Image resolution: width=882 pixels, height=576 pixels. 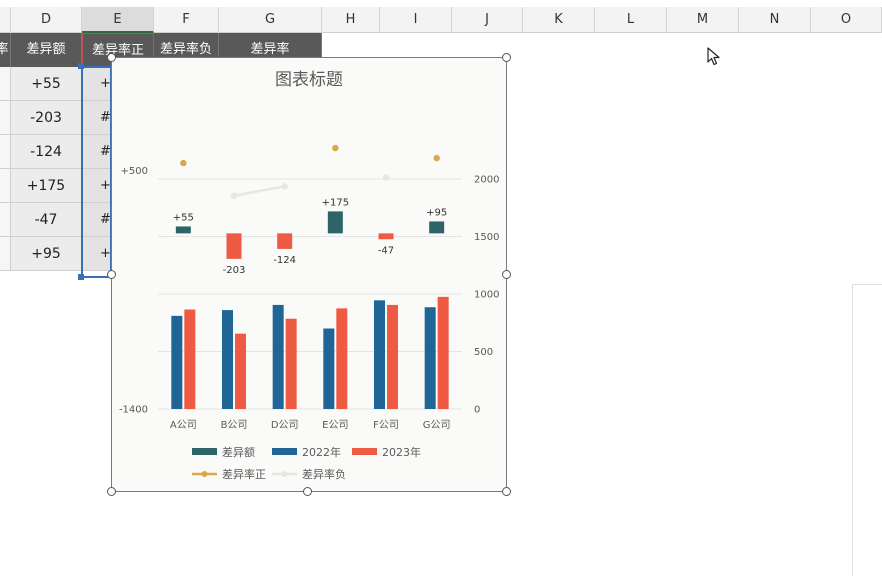 I want to click on chart-title: 图表标题, so click(x=309, y=80).